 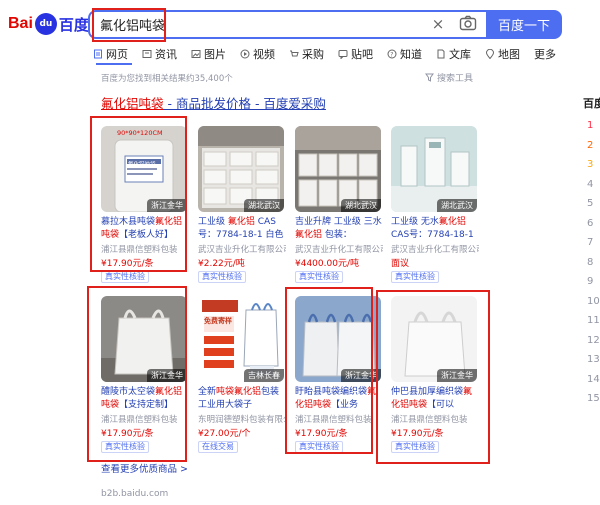 What do you see at coordinates (135, 494) in the screenshot?
I see `result-source: b2b.baidu.com` at bounding box center [135, 494].